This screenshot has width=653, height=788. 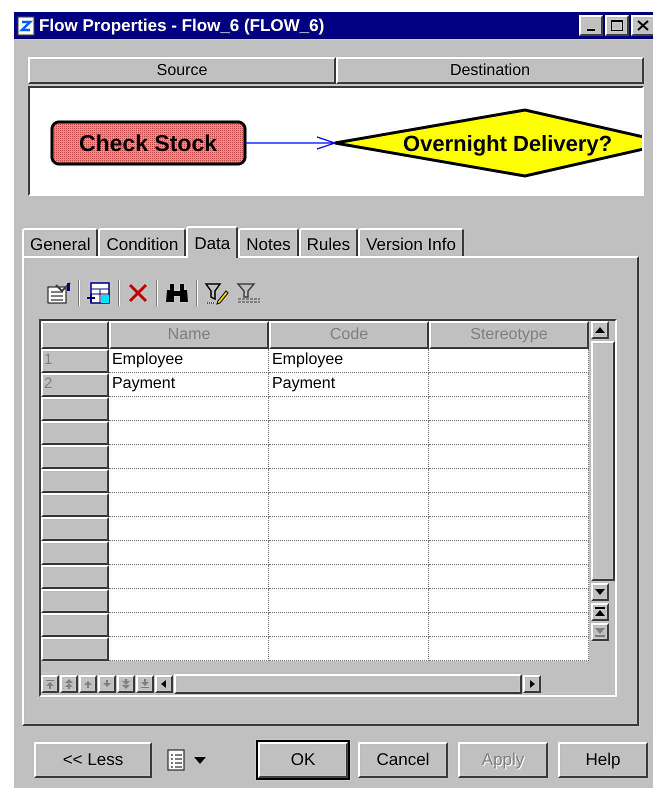 I want to click on tab: General, so click(x=60, y=242).